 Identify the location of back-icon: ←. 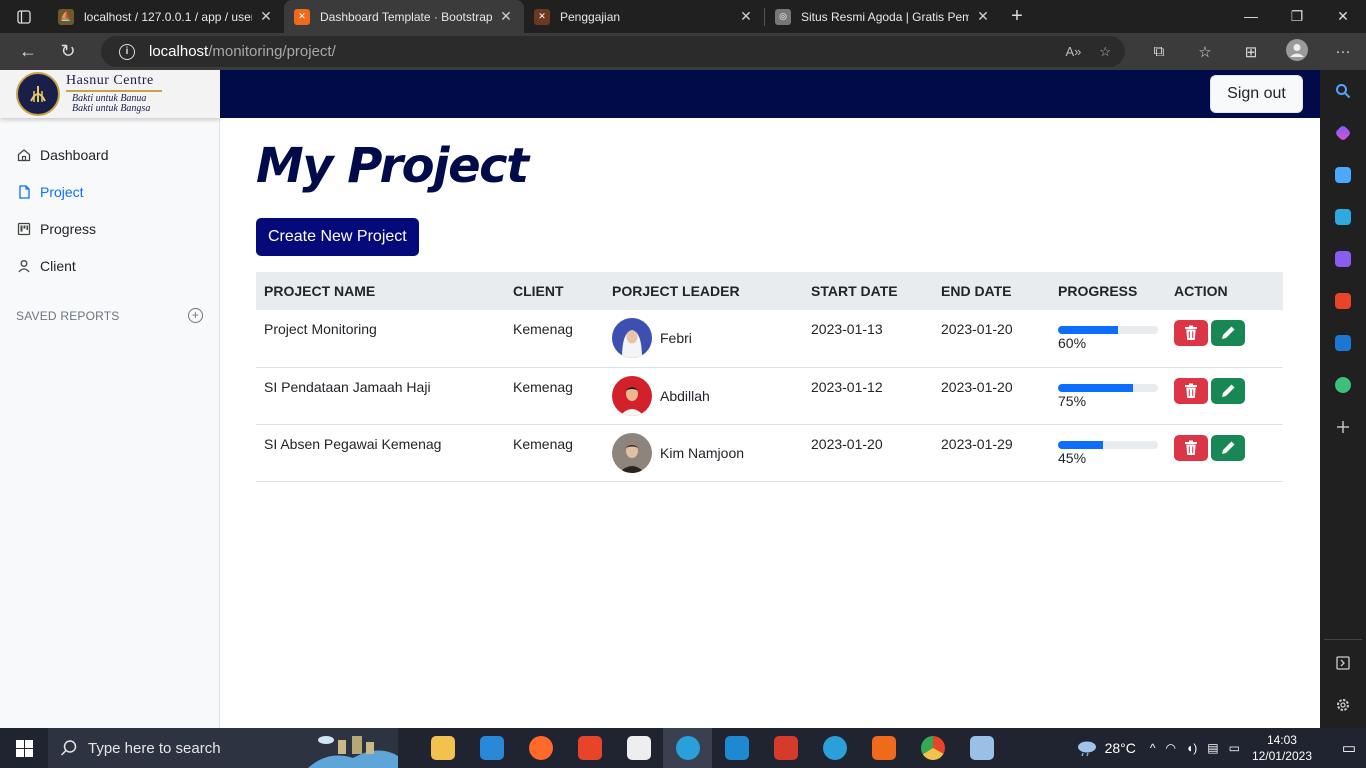
(28, 51).